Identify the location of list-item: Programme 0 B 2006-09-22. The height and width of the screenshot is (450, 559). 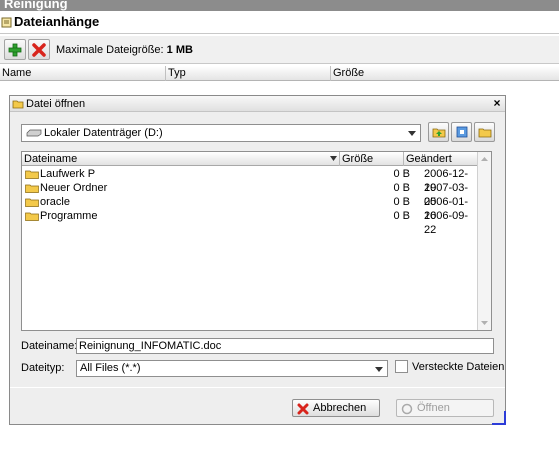
(249, 222).